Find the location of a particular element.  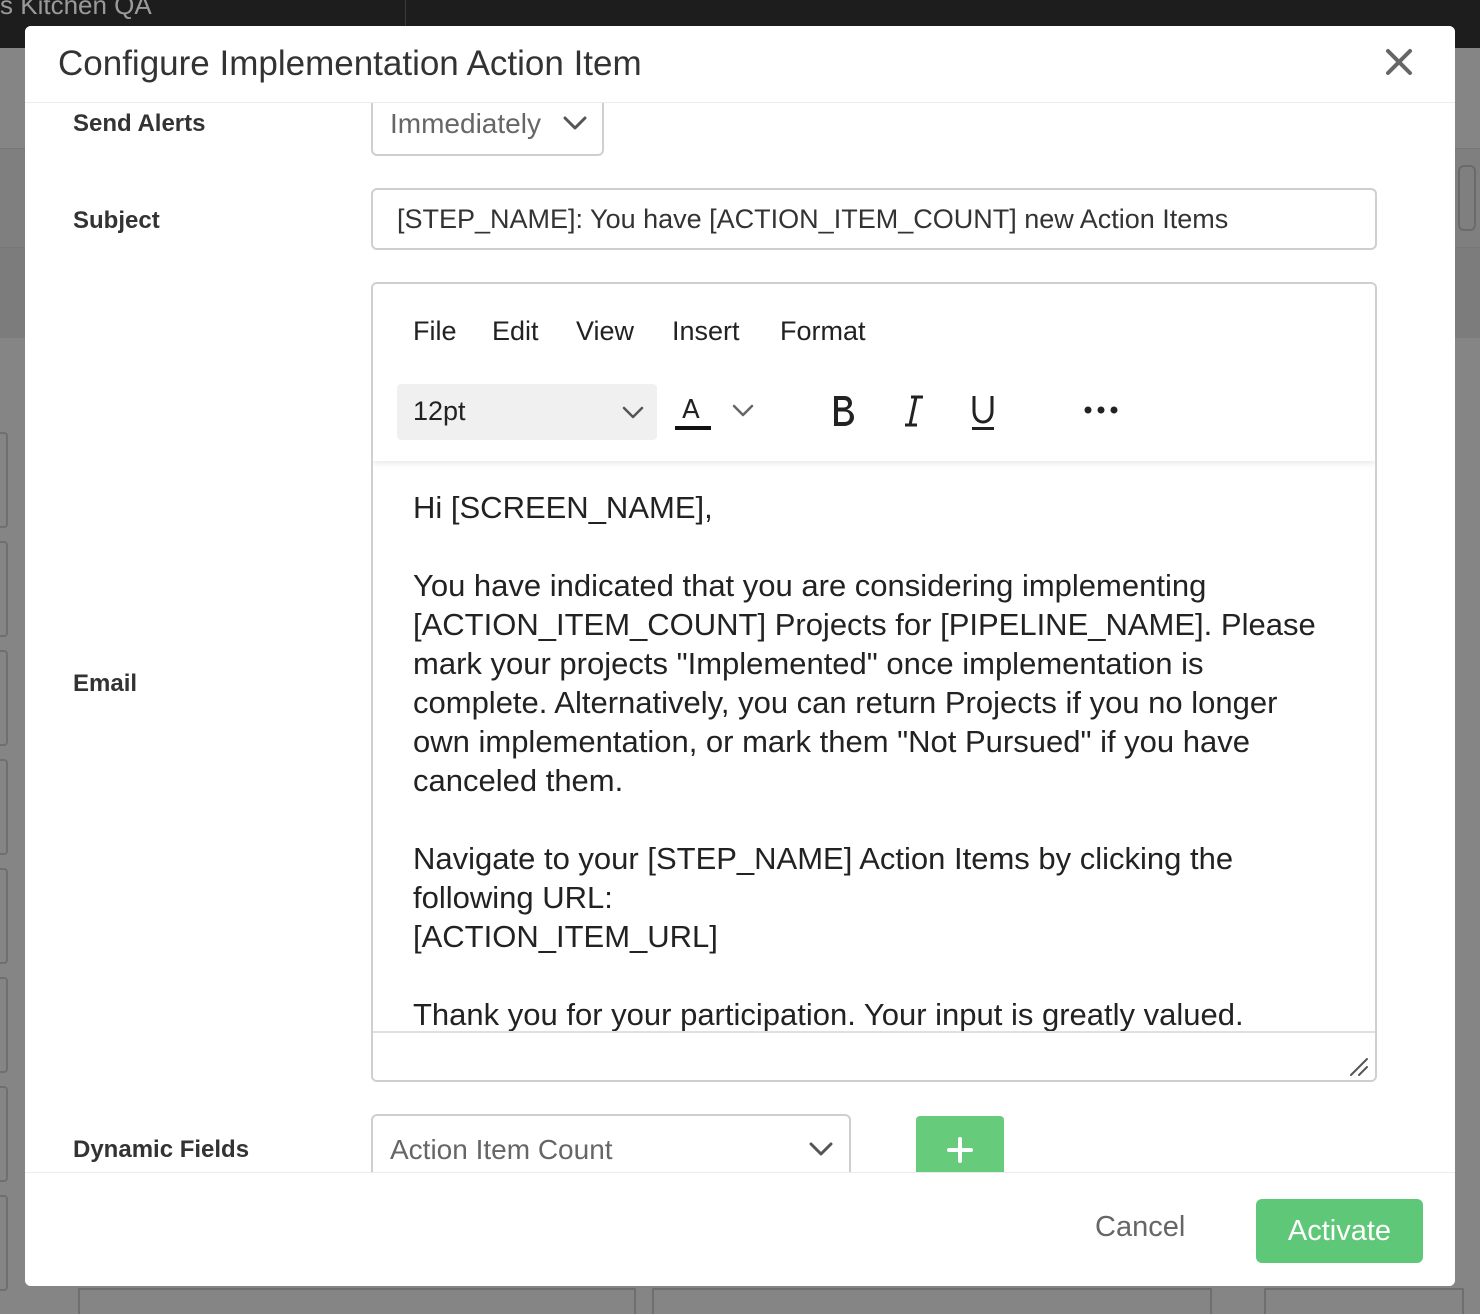

underline-icon is located at coordinates (983, 413).